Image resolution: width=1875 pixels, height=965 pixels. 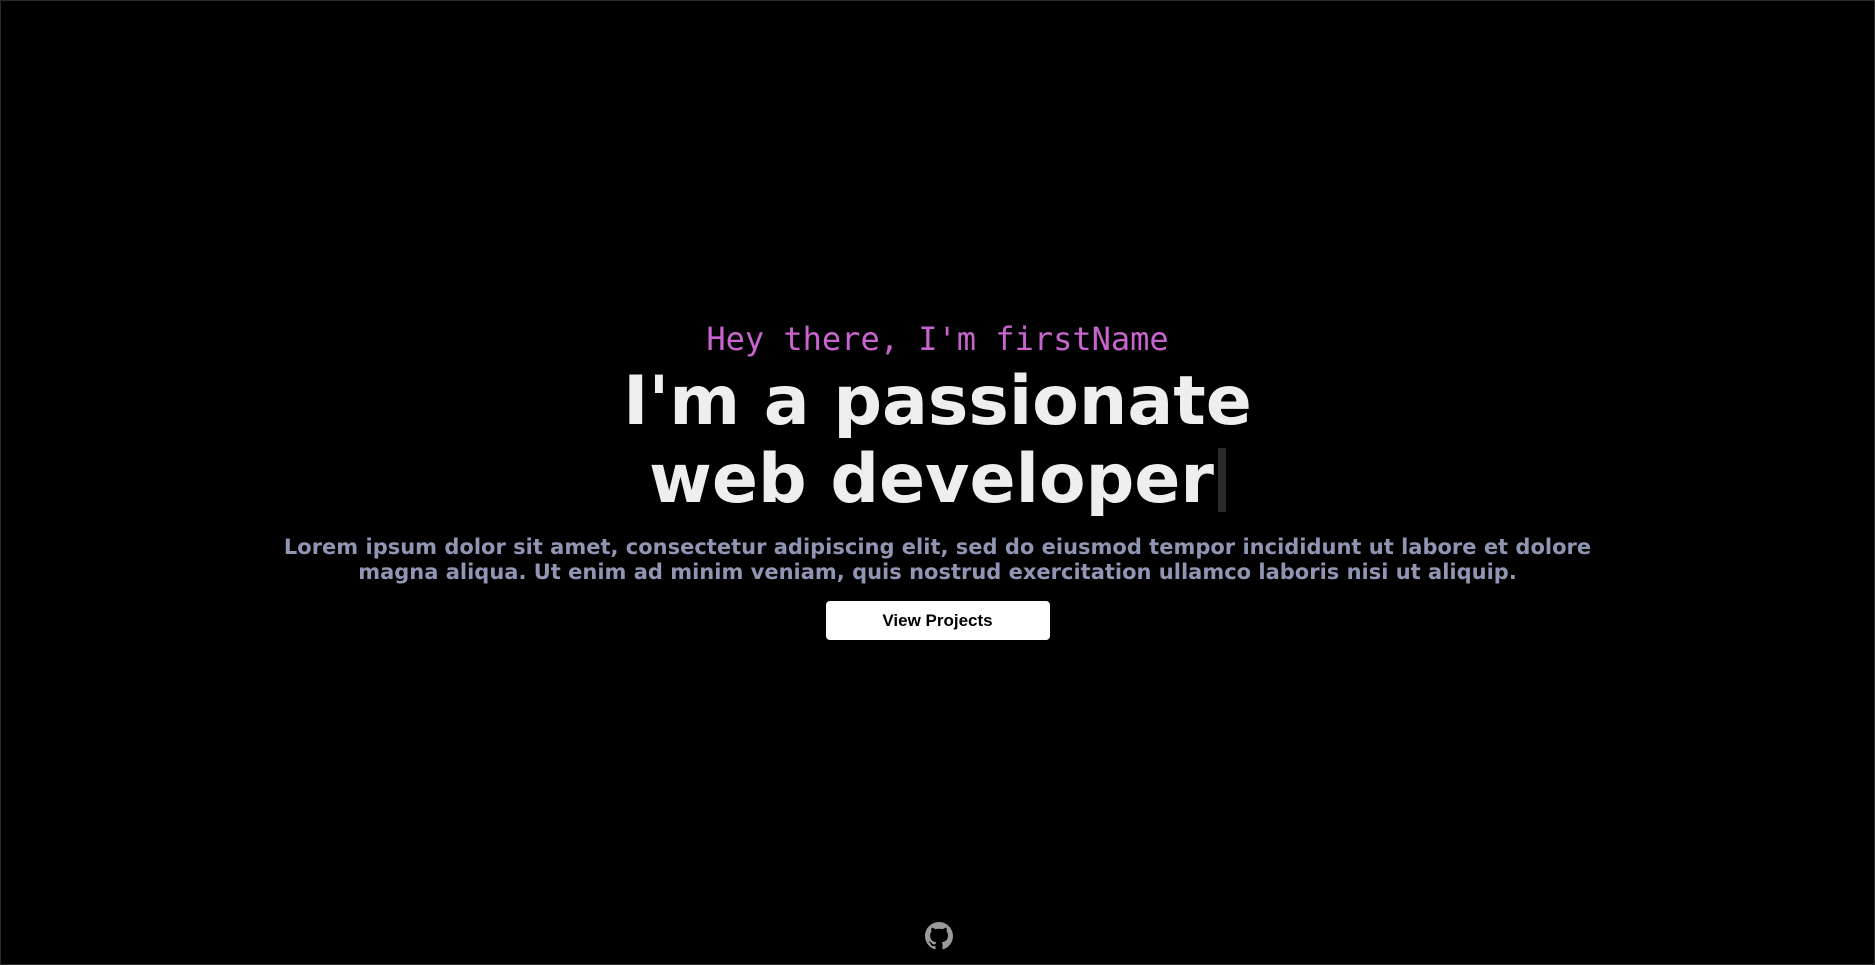 What do you see at coordinates (937, 620) in the screenshot?
I see `view-projects-button: View Projects` at bounding box center [937, 620].